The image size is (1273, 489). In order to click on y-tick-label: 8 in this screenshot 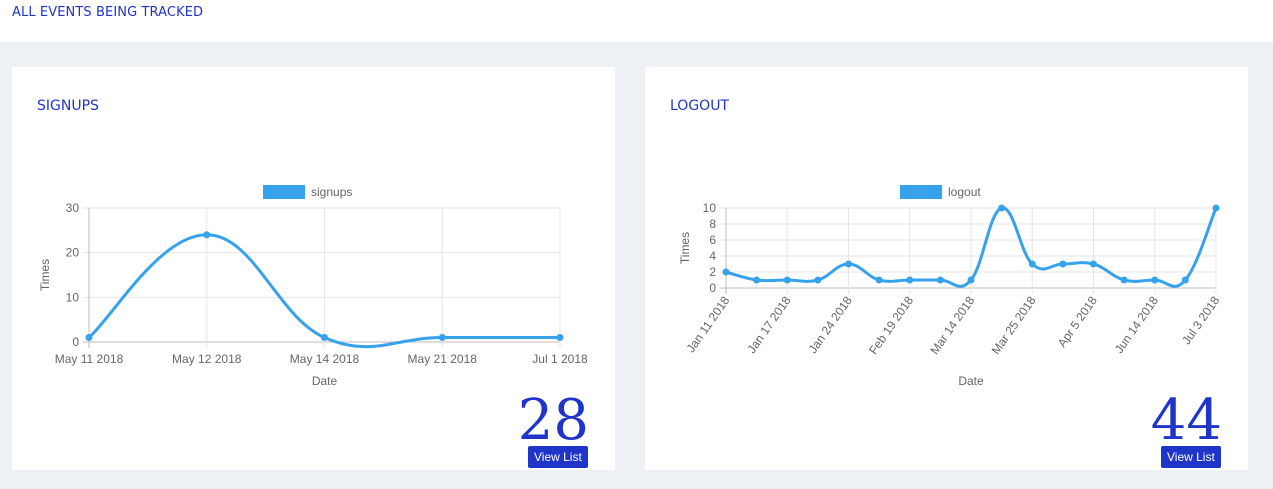, I will do `click(712, 224)`.